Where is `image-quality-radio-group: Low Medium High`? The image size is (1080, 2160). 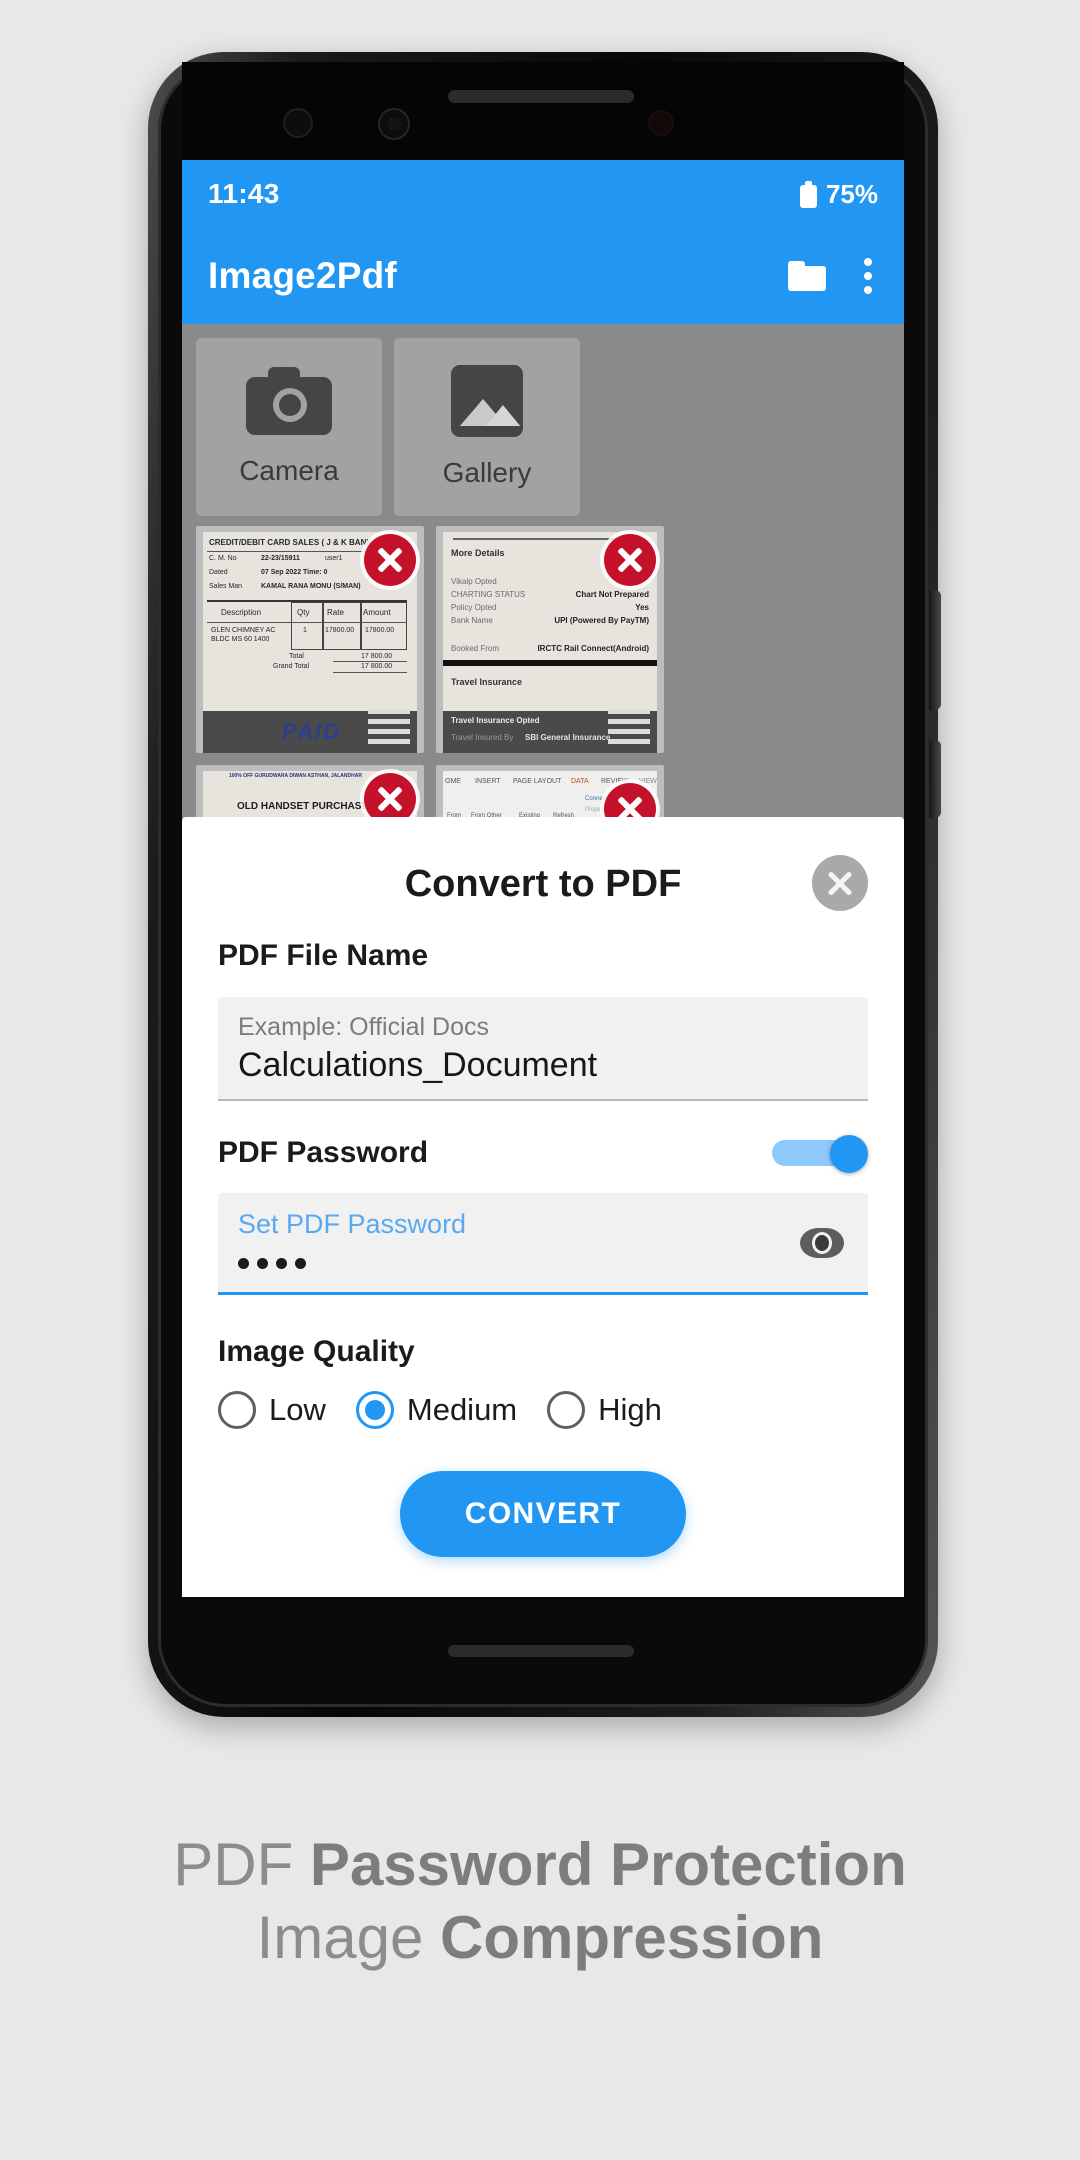
image-quality-radio-group: Low Medium High is located at coordinates (543, 1410).